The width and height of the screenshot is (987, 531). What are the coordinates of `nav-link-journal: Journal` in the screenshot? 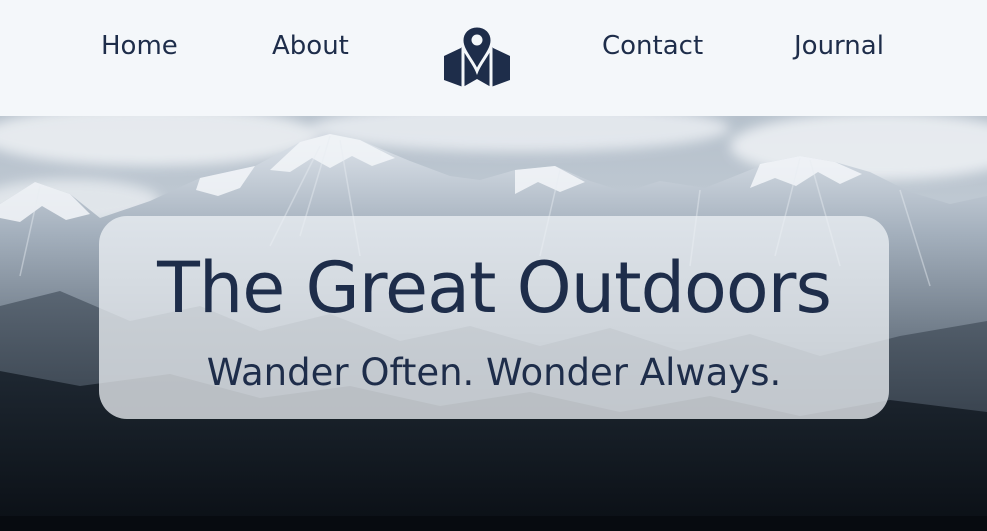 It's located at (839, 46).